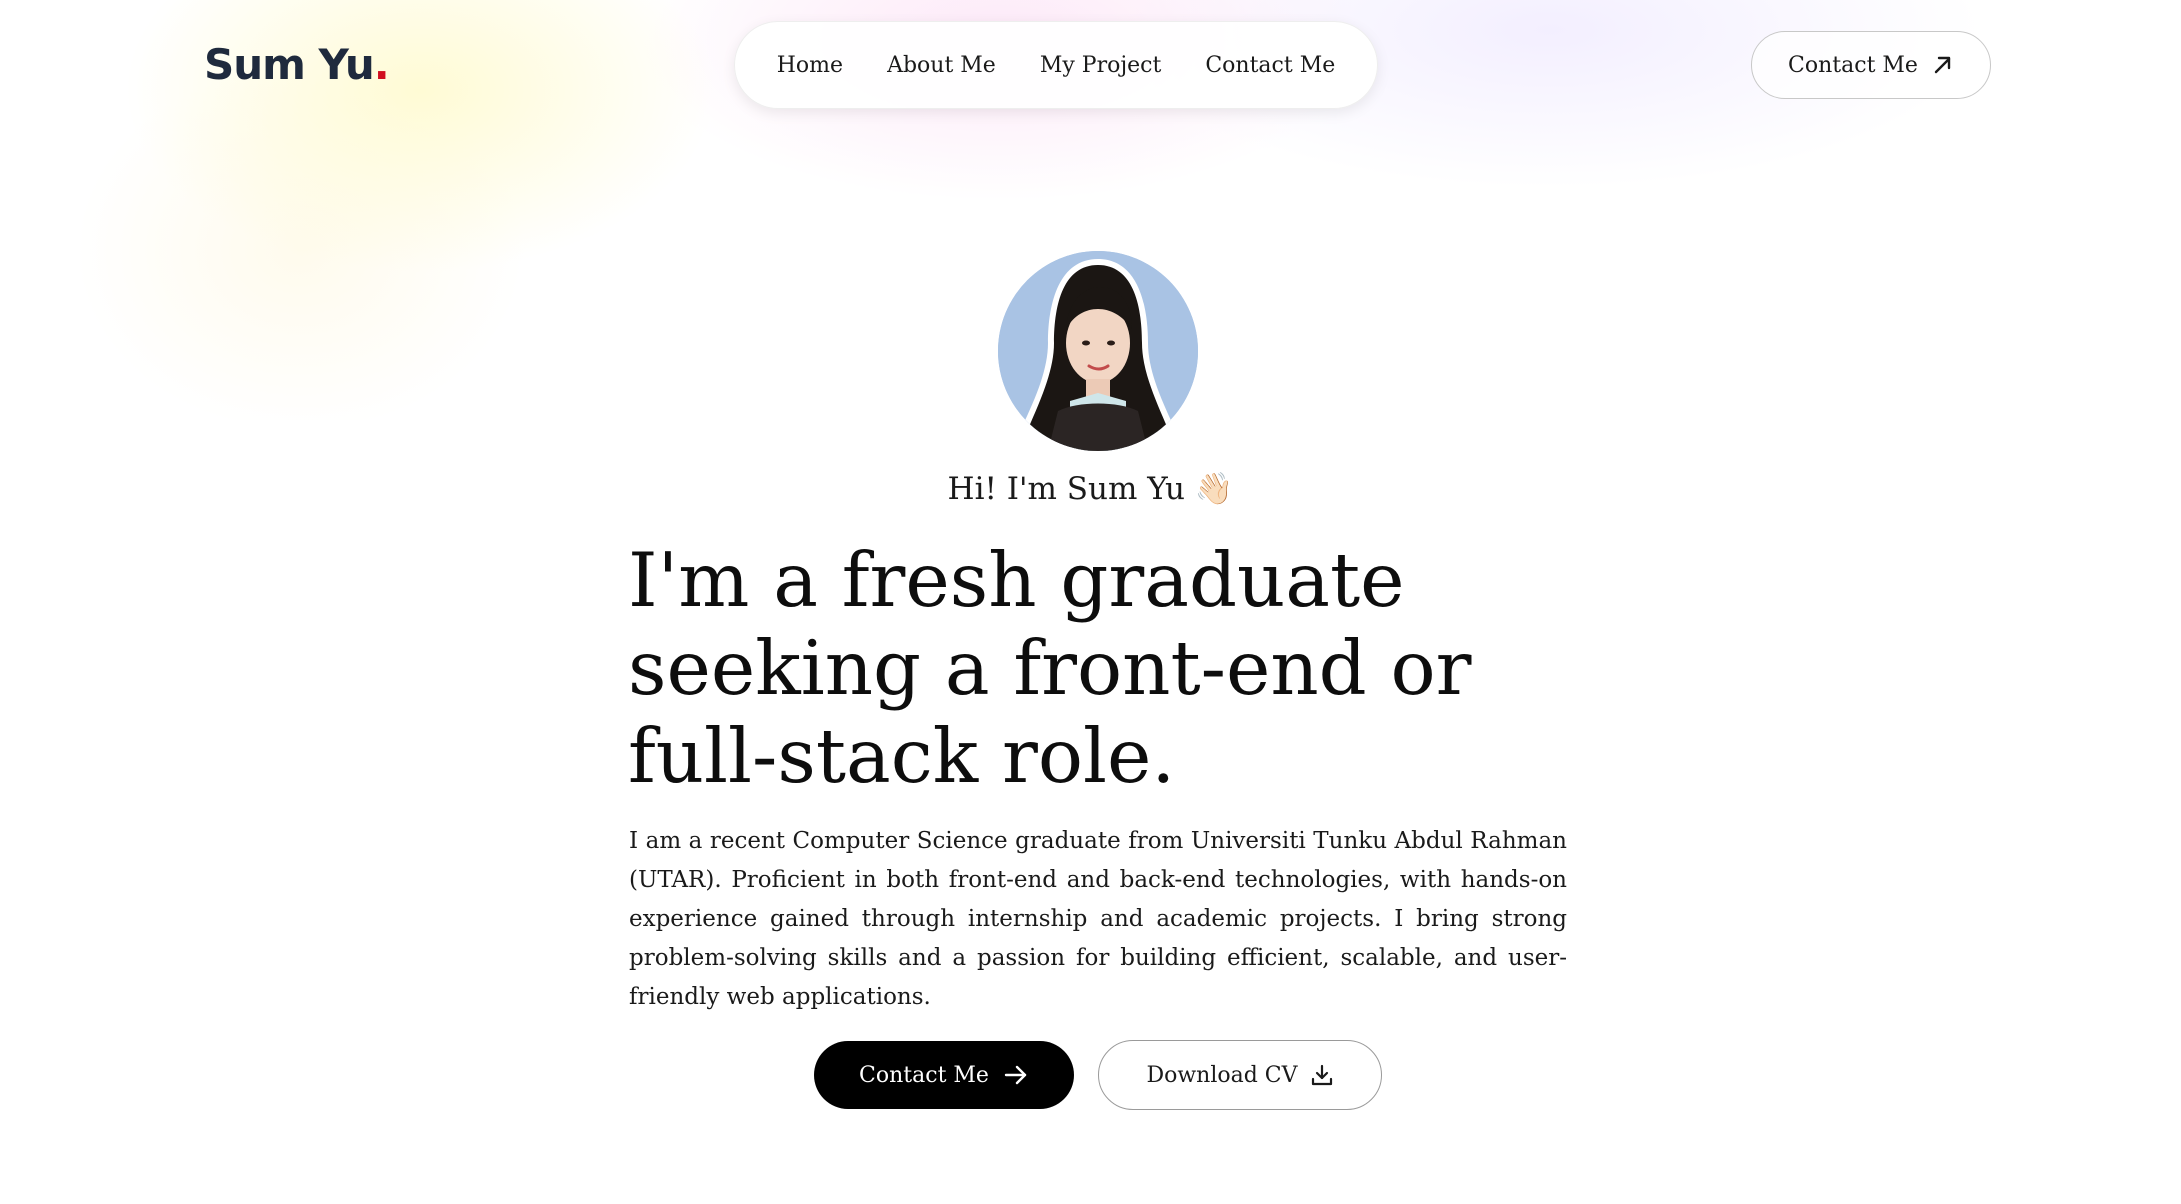 The image size is (2181, 1204). What do you see at coordinates (924, 1075) in the screenshot?
I see `contact-me-label: Contact Me` at bounding box center [924, 1075].